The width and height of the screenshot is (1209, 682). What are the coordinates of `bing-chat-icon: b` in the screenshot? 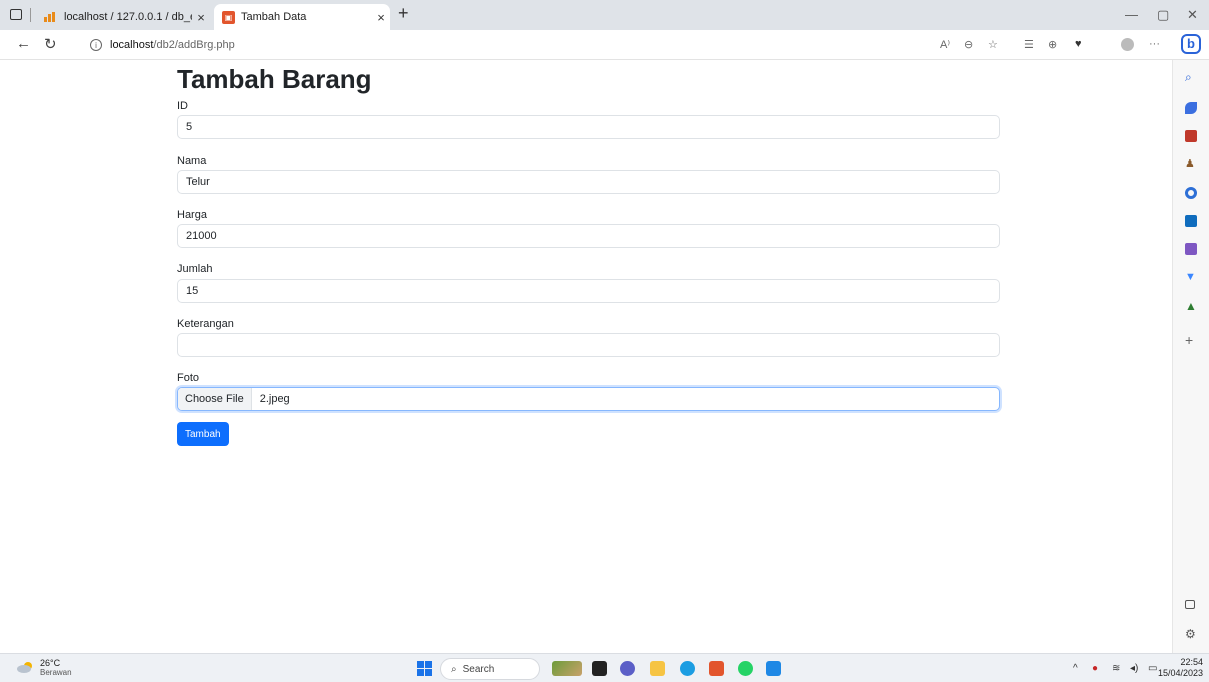 It's located at (1191, 44).